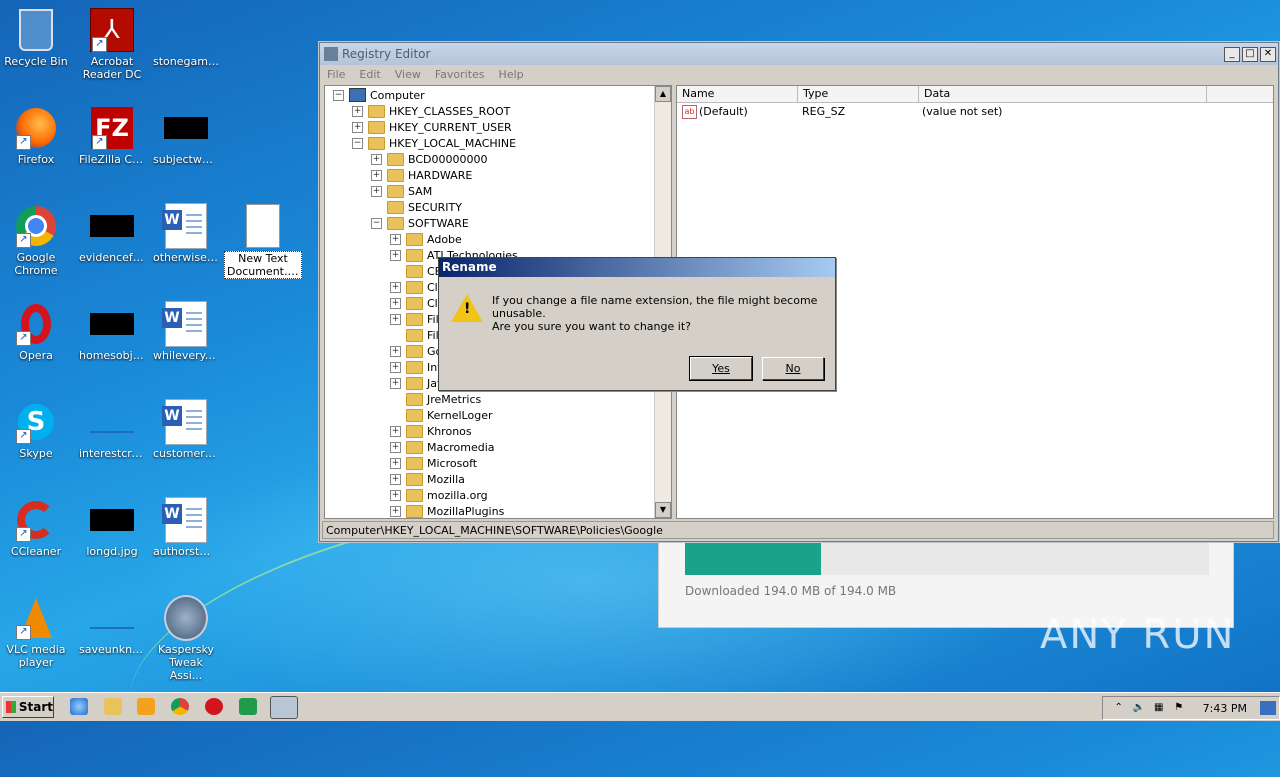  What do you see at coordinates (146, 706) in the screenshot?
I see `media-player-icon` at bounding box center [146, 706].